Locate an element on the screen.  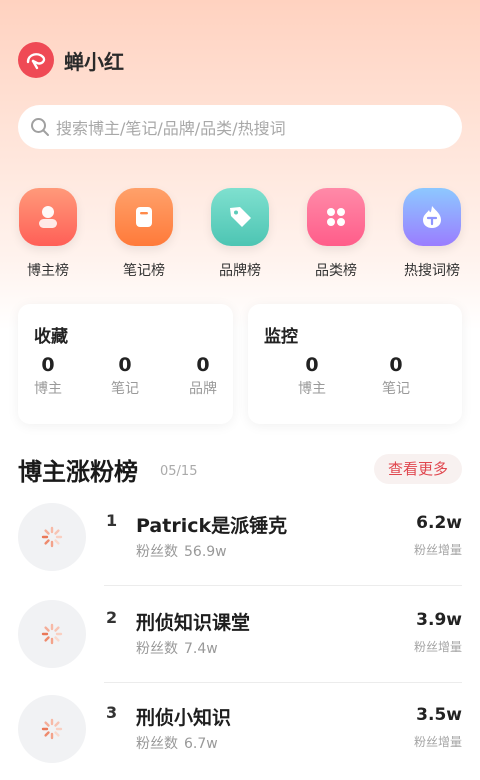
search-placeholder: 搜索博主/笔记/品牌/品类/热搜词 is located at coordinates (171, 128).